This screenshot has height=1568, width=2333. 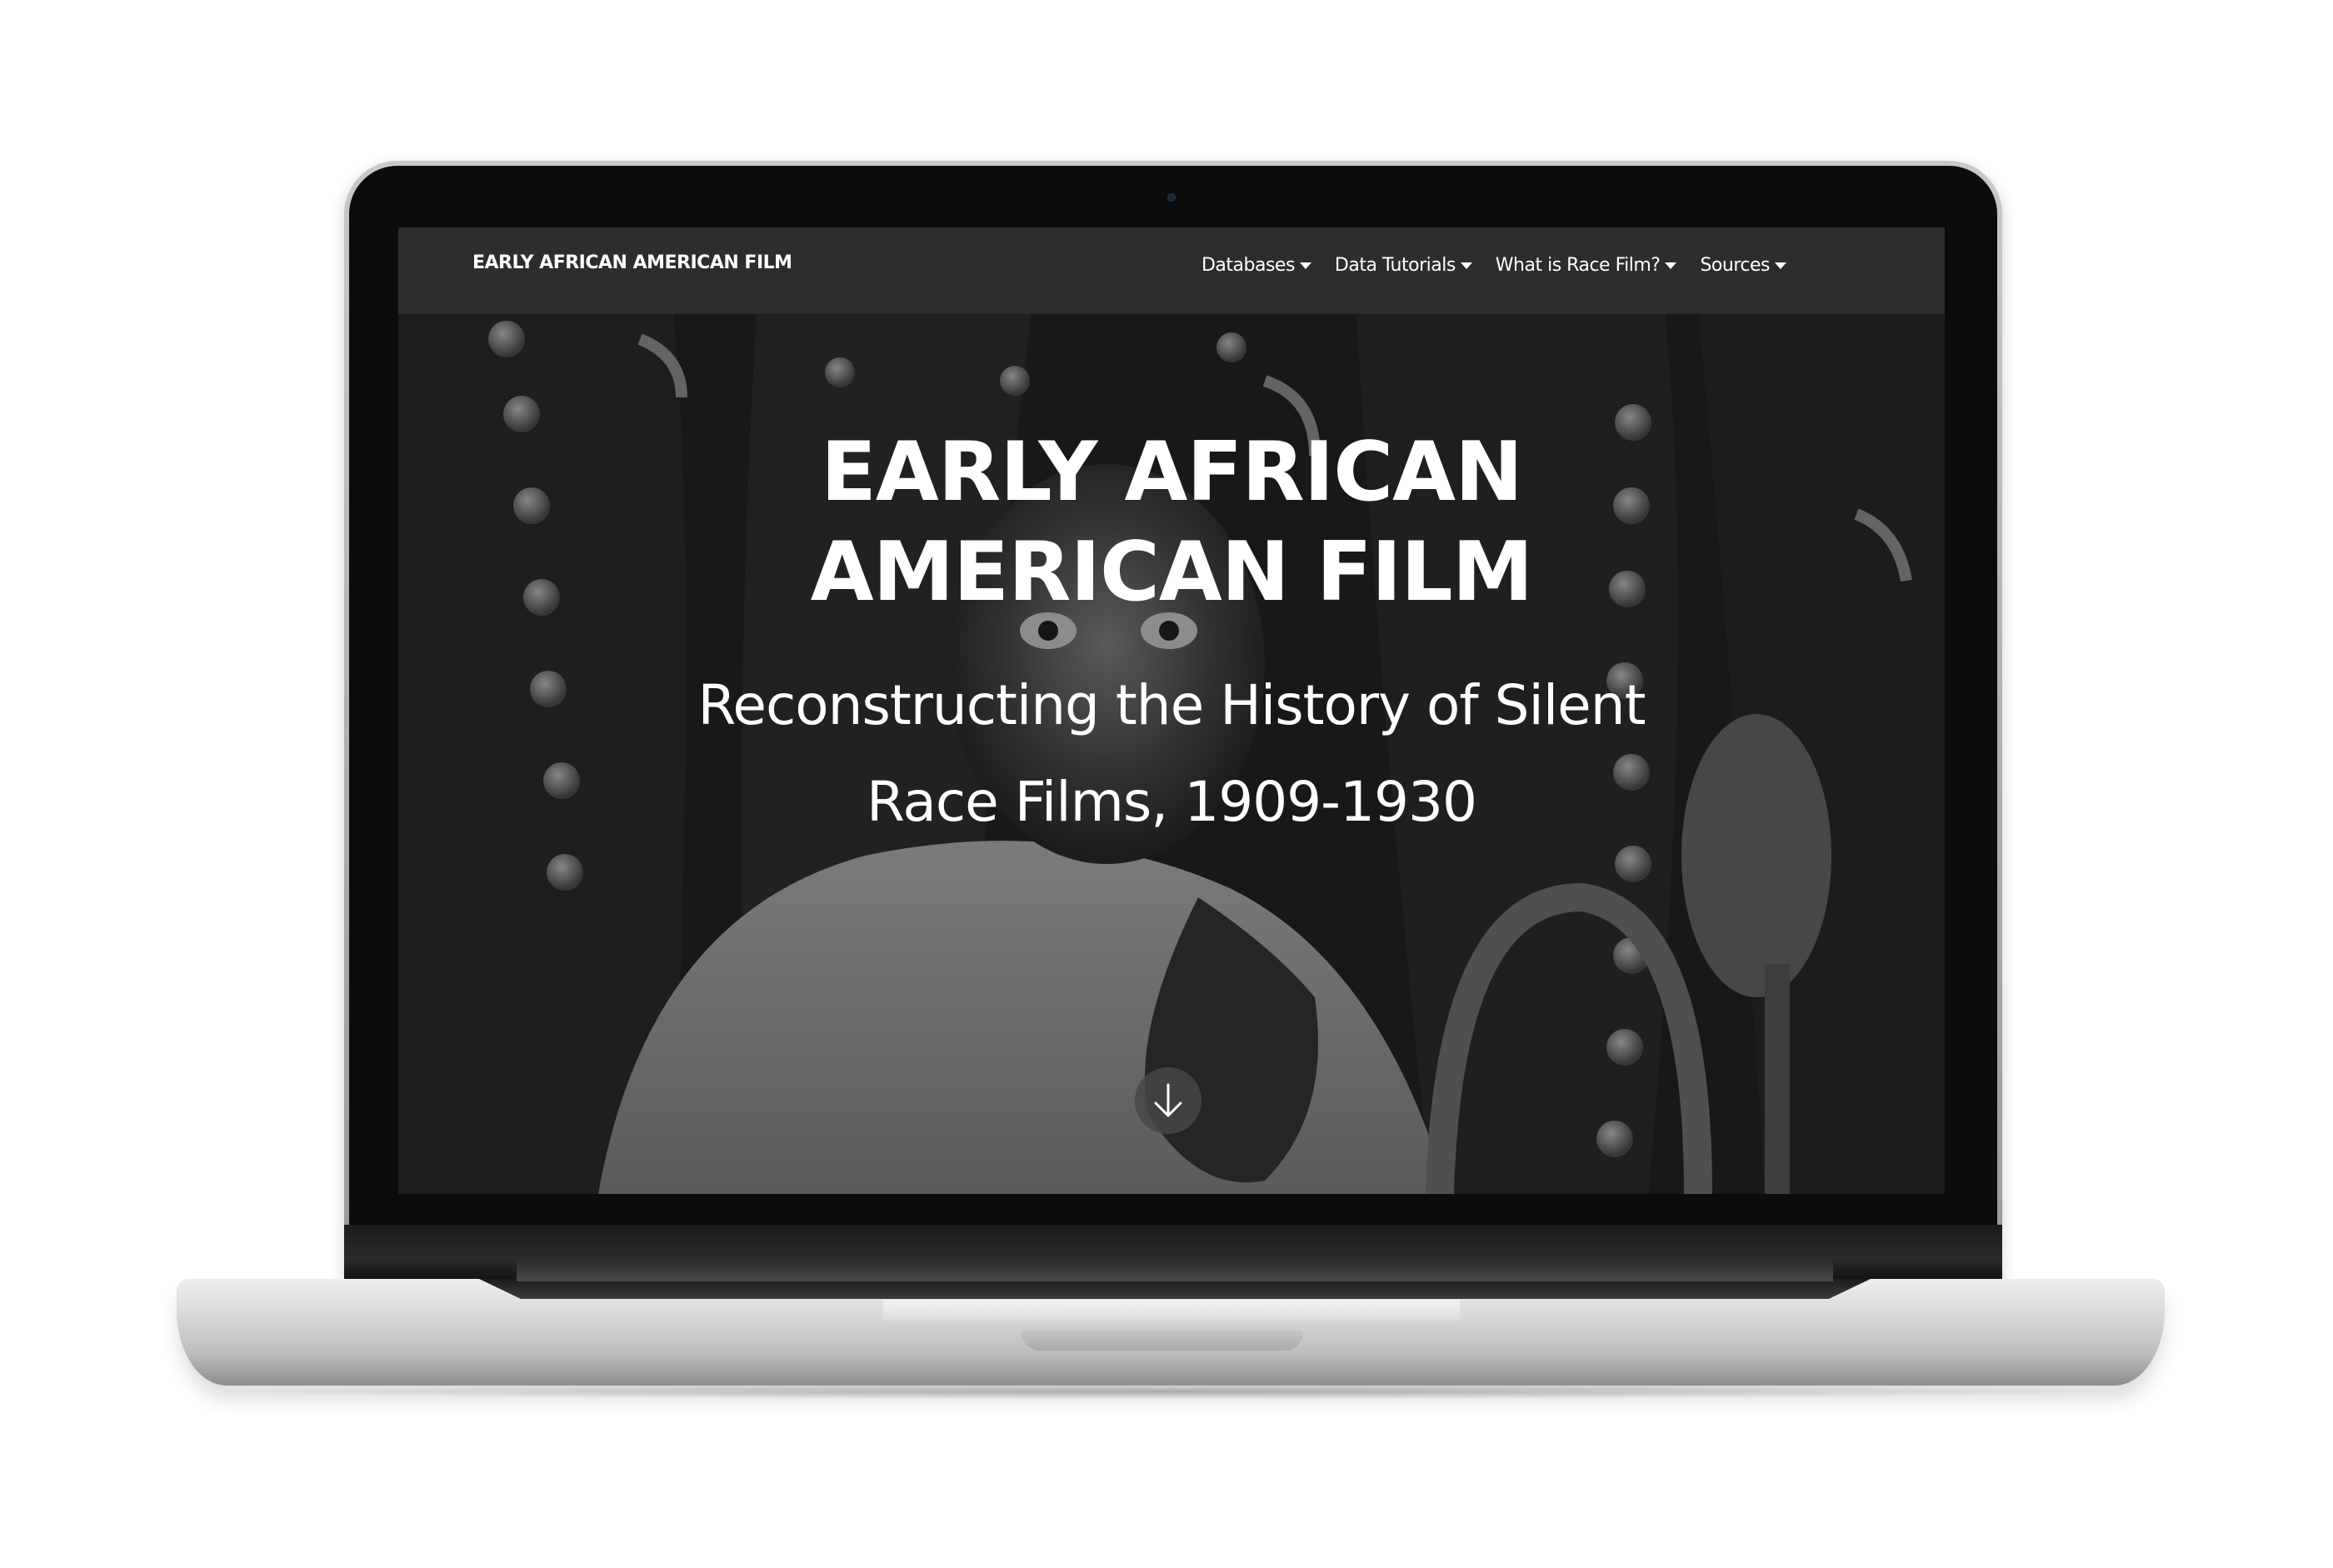 I want to click on scroll-down-button, so click(x=1168, y=1100).